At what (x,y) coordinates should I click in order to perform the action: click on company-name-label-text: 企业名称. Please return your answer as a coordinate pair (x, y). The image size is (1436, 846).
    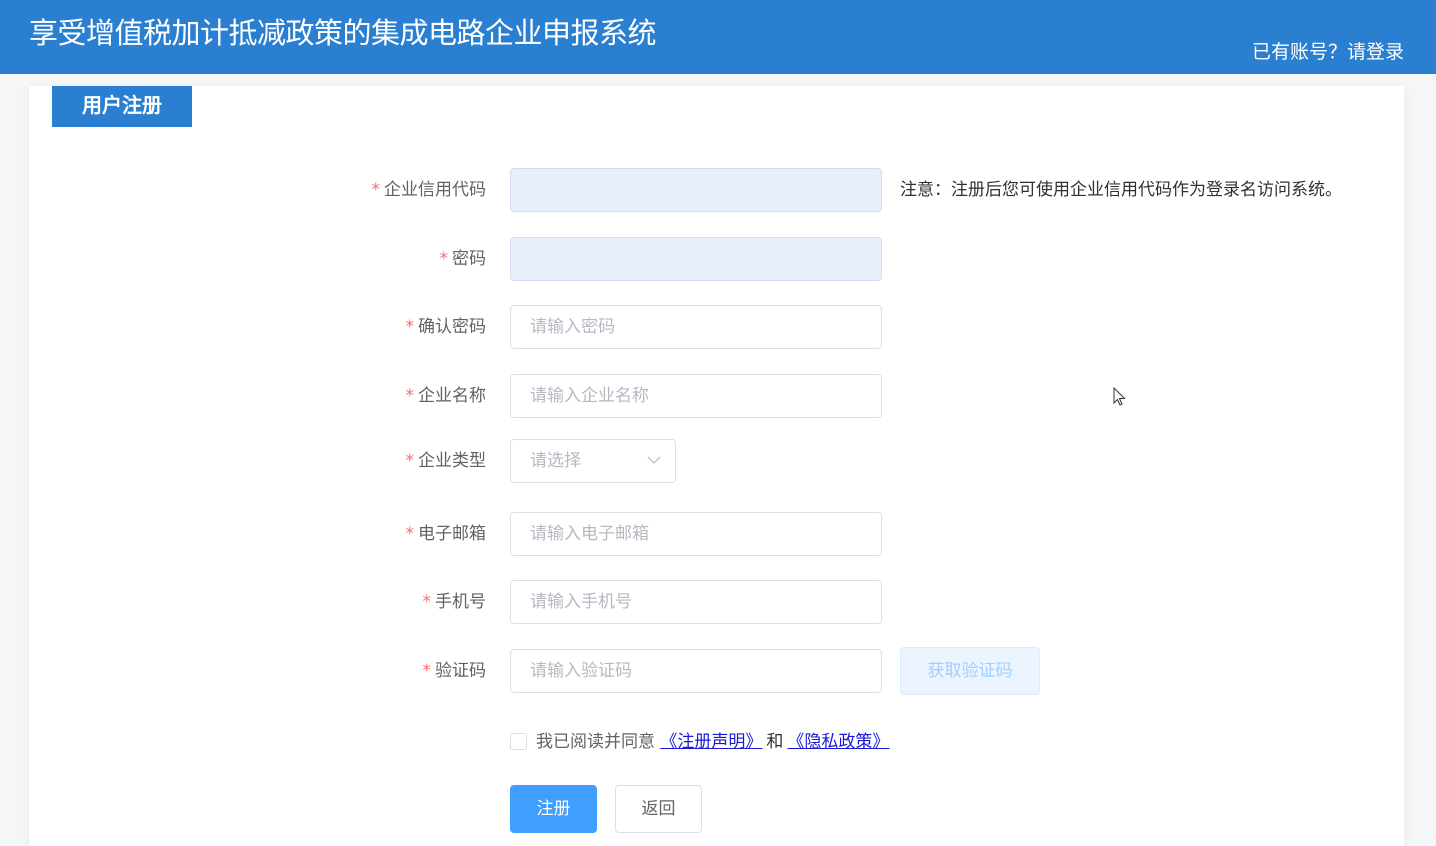
    Looking at the image, I should click on (452, 396).